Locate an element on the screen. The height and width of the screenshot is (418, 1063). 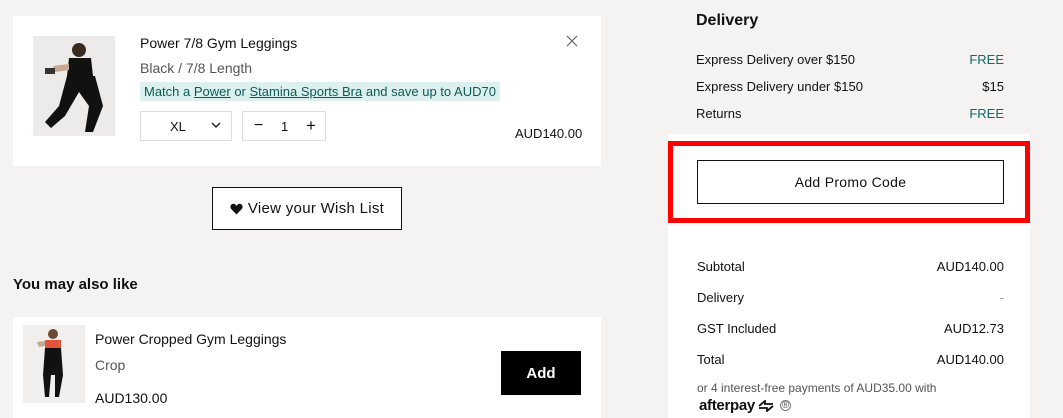
size-value: XL is located at coordinates (178, 126).